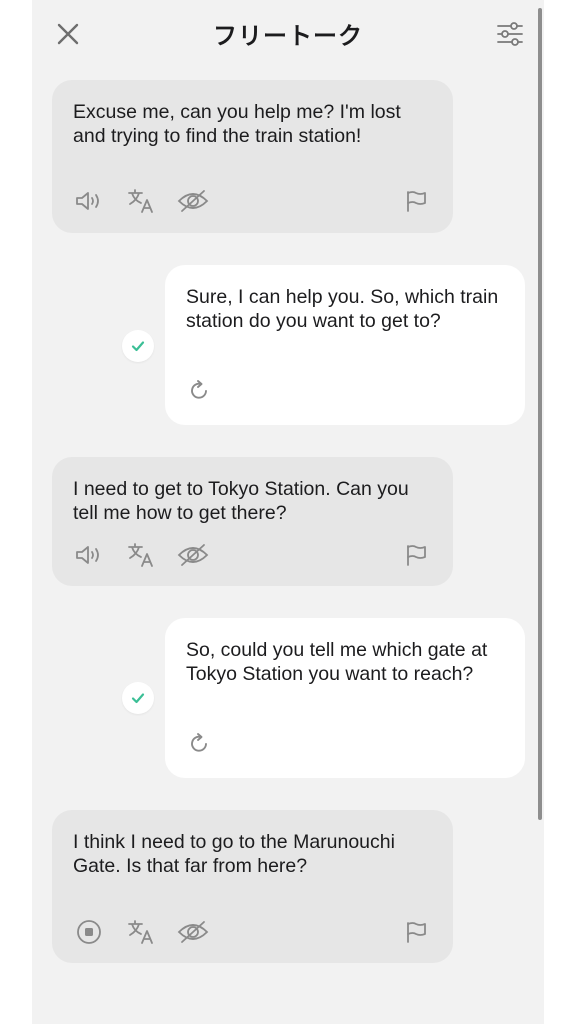 The height and width of the screenshot is (1024, 576). I want to click on scrollbar, so click(540, 414).